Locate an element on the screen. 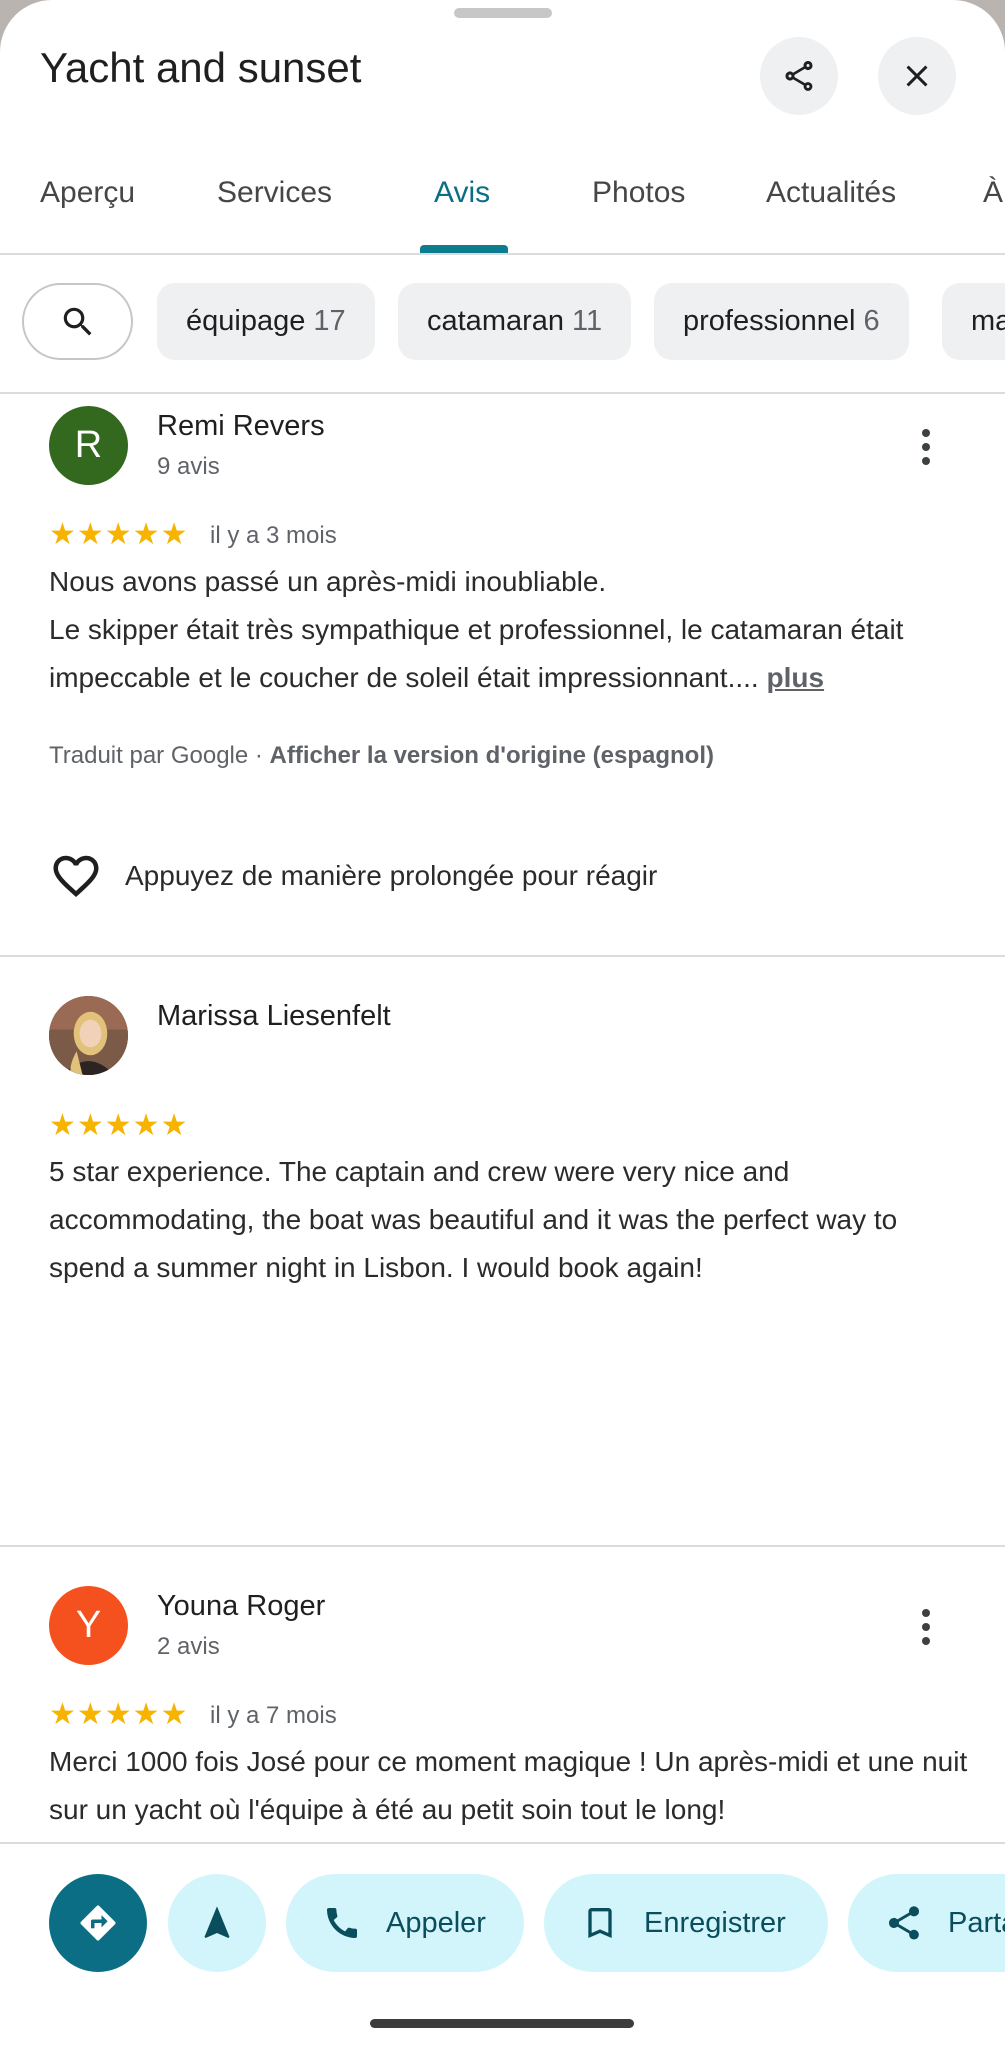 This screenshot has width=1005, height=2048. page-title: Yacht and sunset is located at coordinates (201, 67).